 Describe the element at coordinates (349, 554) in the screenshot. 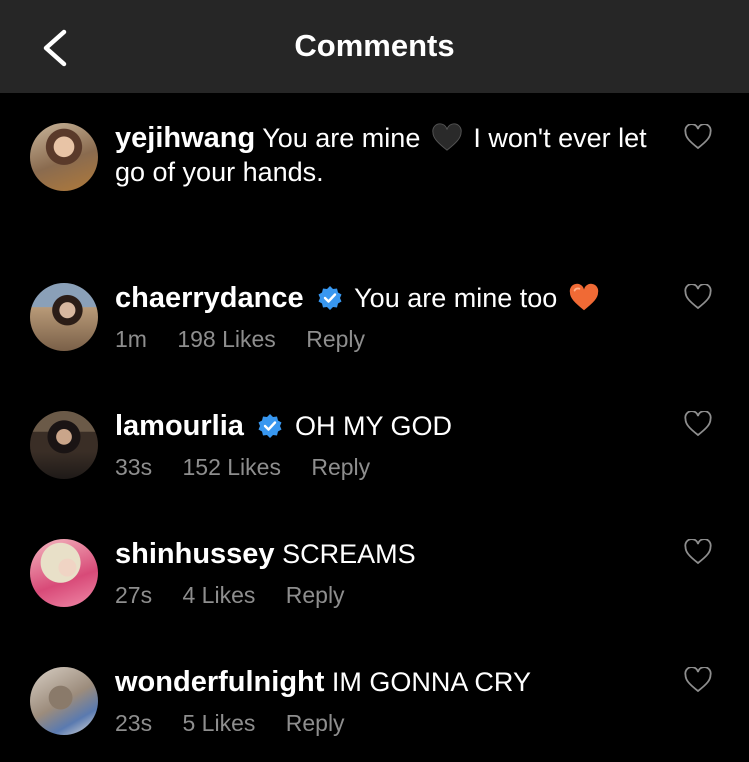

I see `comment-message: SCREAMS` at that location.